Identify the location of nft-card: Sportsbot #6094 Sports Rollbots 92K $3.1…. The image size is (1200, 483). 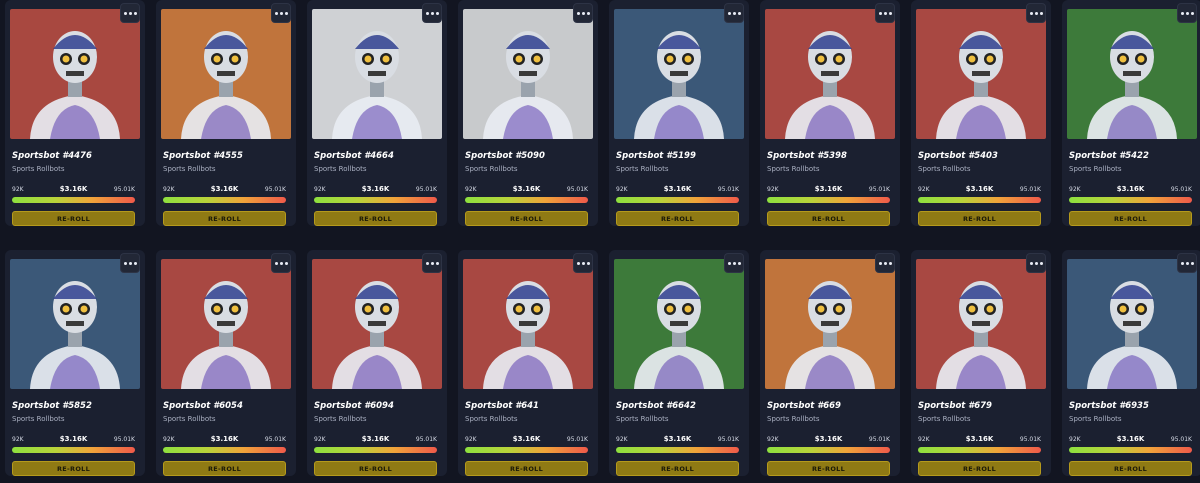
(377, 363).